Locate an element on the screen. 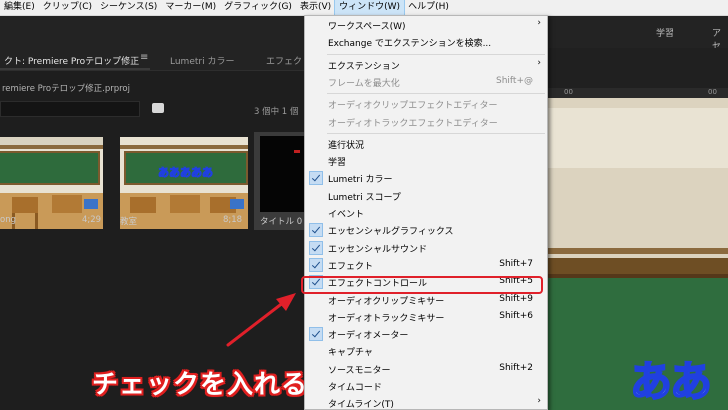  window-menu-item: オーディオトラックミキサー Shift+6 is located at coordinates (426, 317).